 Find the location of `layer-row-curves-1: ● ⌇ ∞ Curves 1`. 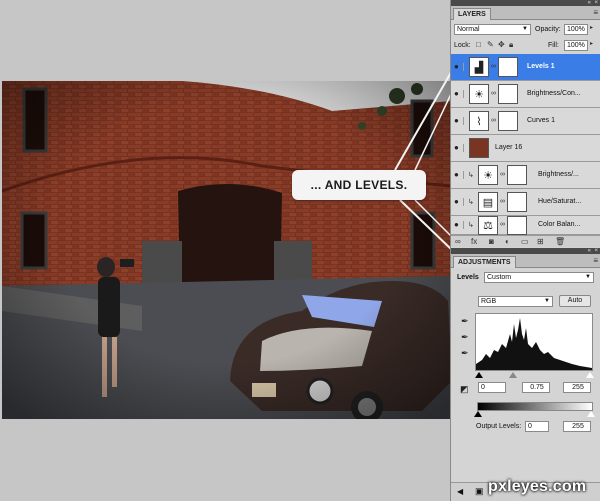

layer-row-curves-1: ● ⌇ ∞ Curves 1 is located at coordinates (525, 121).